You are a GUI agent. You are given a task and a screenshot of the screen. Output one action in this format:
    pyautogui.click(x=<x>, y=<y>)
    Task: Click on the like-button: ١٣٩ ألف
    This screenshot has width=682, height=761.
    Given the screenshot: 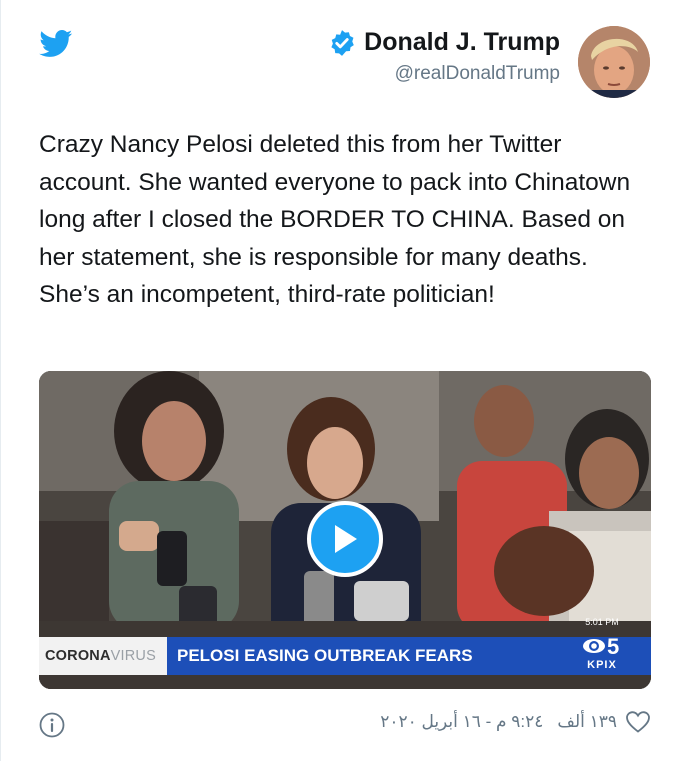 What is the action you would take?
    pyautogui.click(x=604, y=722)
    